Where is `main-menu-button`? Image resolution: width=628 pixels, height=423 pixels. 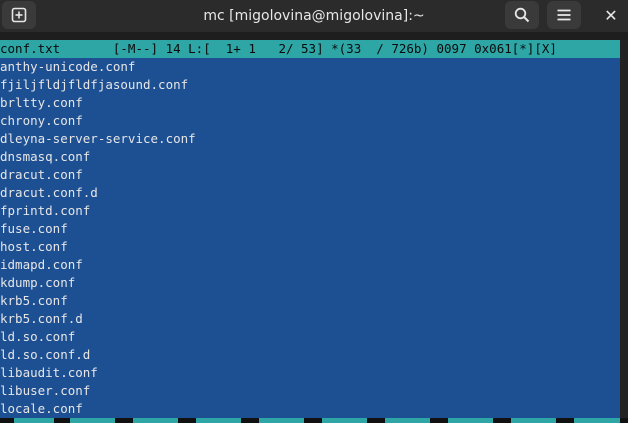 main-menu-button is located at coordinates (564, 15).